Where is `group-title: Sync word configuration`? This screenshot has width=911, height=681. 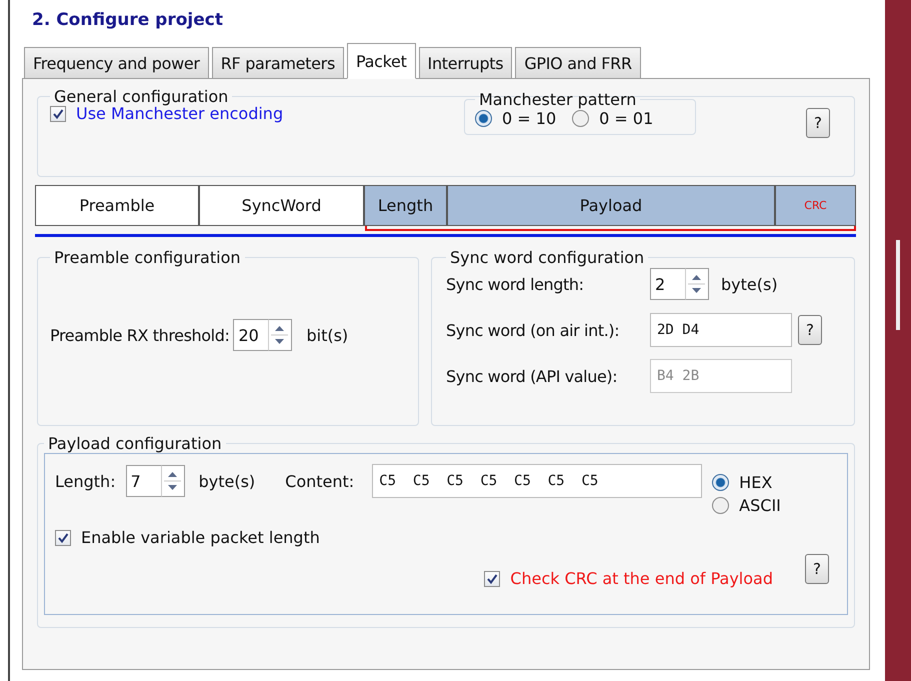
group-title: Sync word configuration is located at coordinates (547, 257).